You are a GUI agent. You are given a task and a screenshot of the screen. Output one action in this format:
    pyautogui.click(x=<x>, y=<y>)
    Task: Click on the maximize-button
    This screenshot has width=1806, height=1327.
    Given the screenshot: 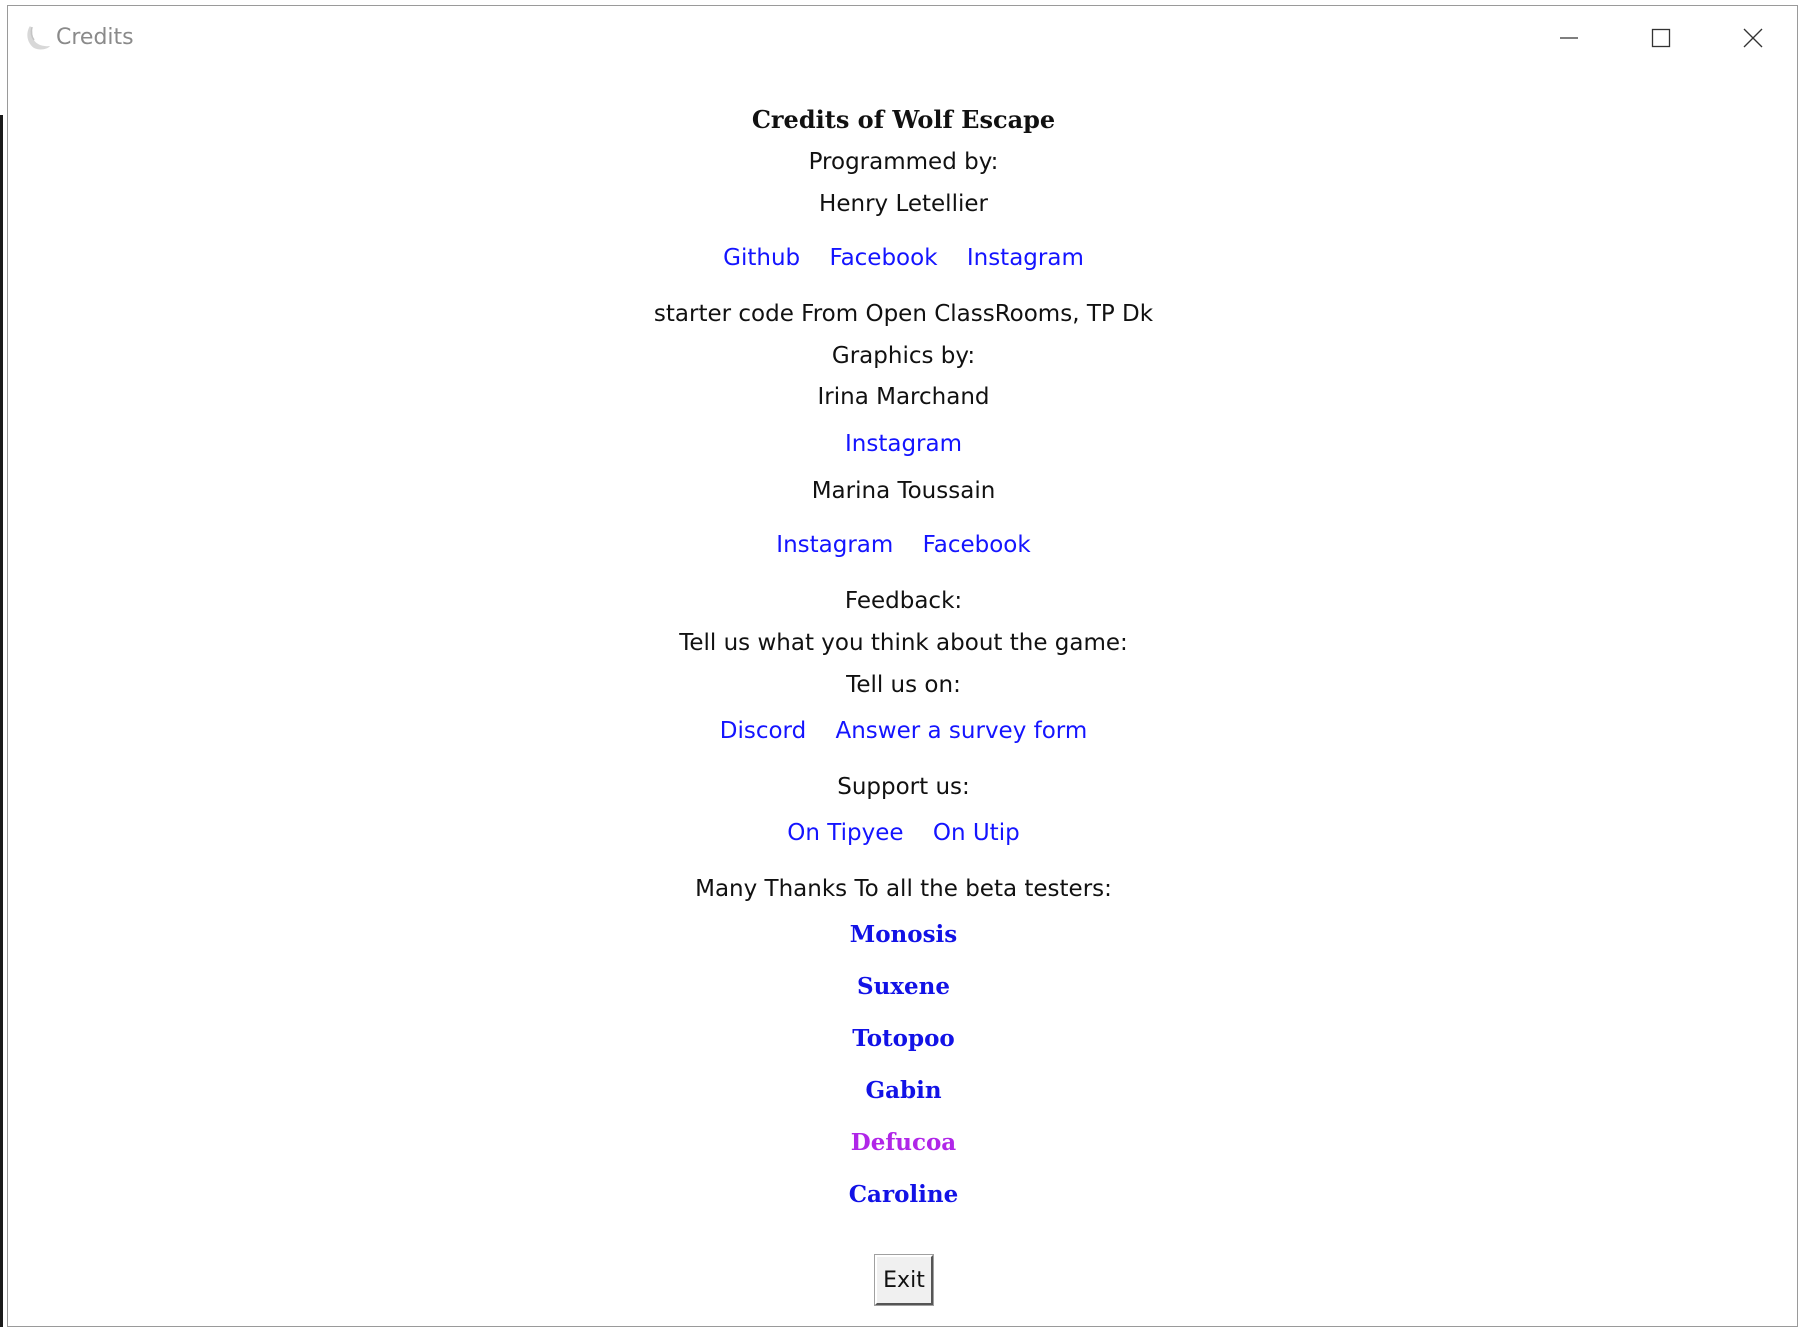 What is the action you would take?
    pyautogui.click(x=1661, y=38)
    